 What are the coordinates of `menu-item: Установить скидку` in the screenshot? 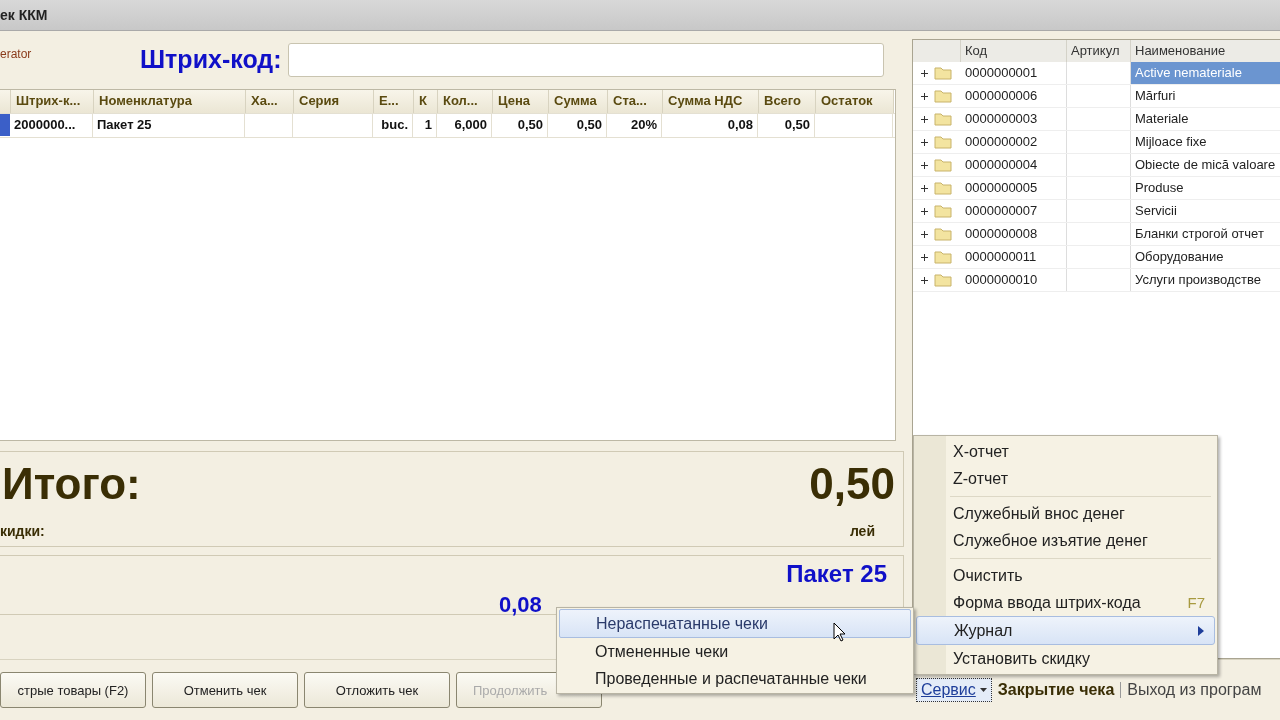 It's located at (1065, 658).